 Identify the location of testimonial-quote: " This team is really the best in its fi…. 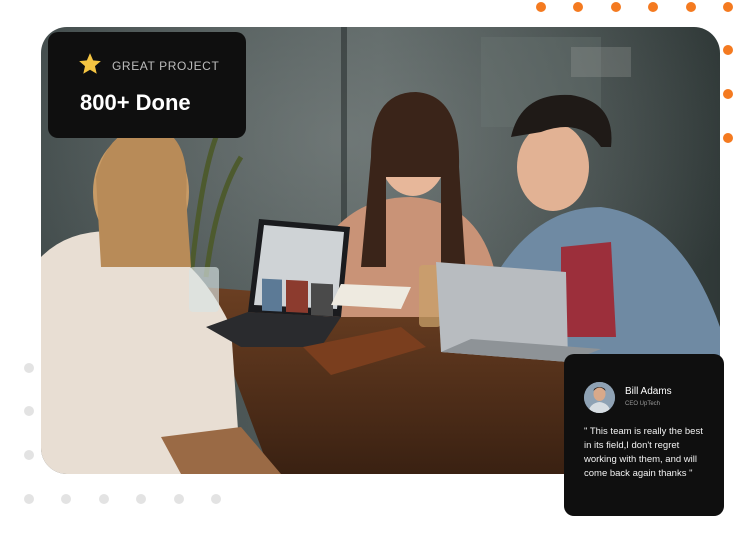
(643, 452).